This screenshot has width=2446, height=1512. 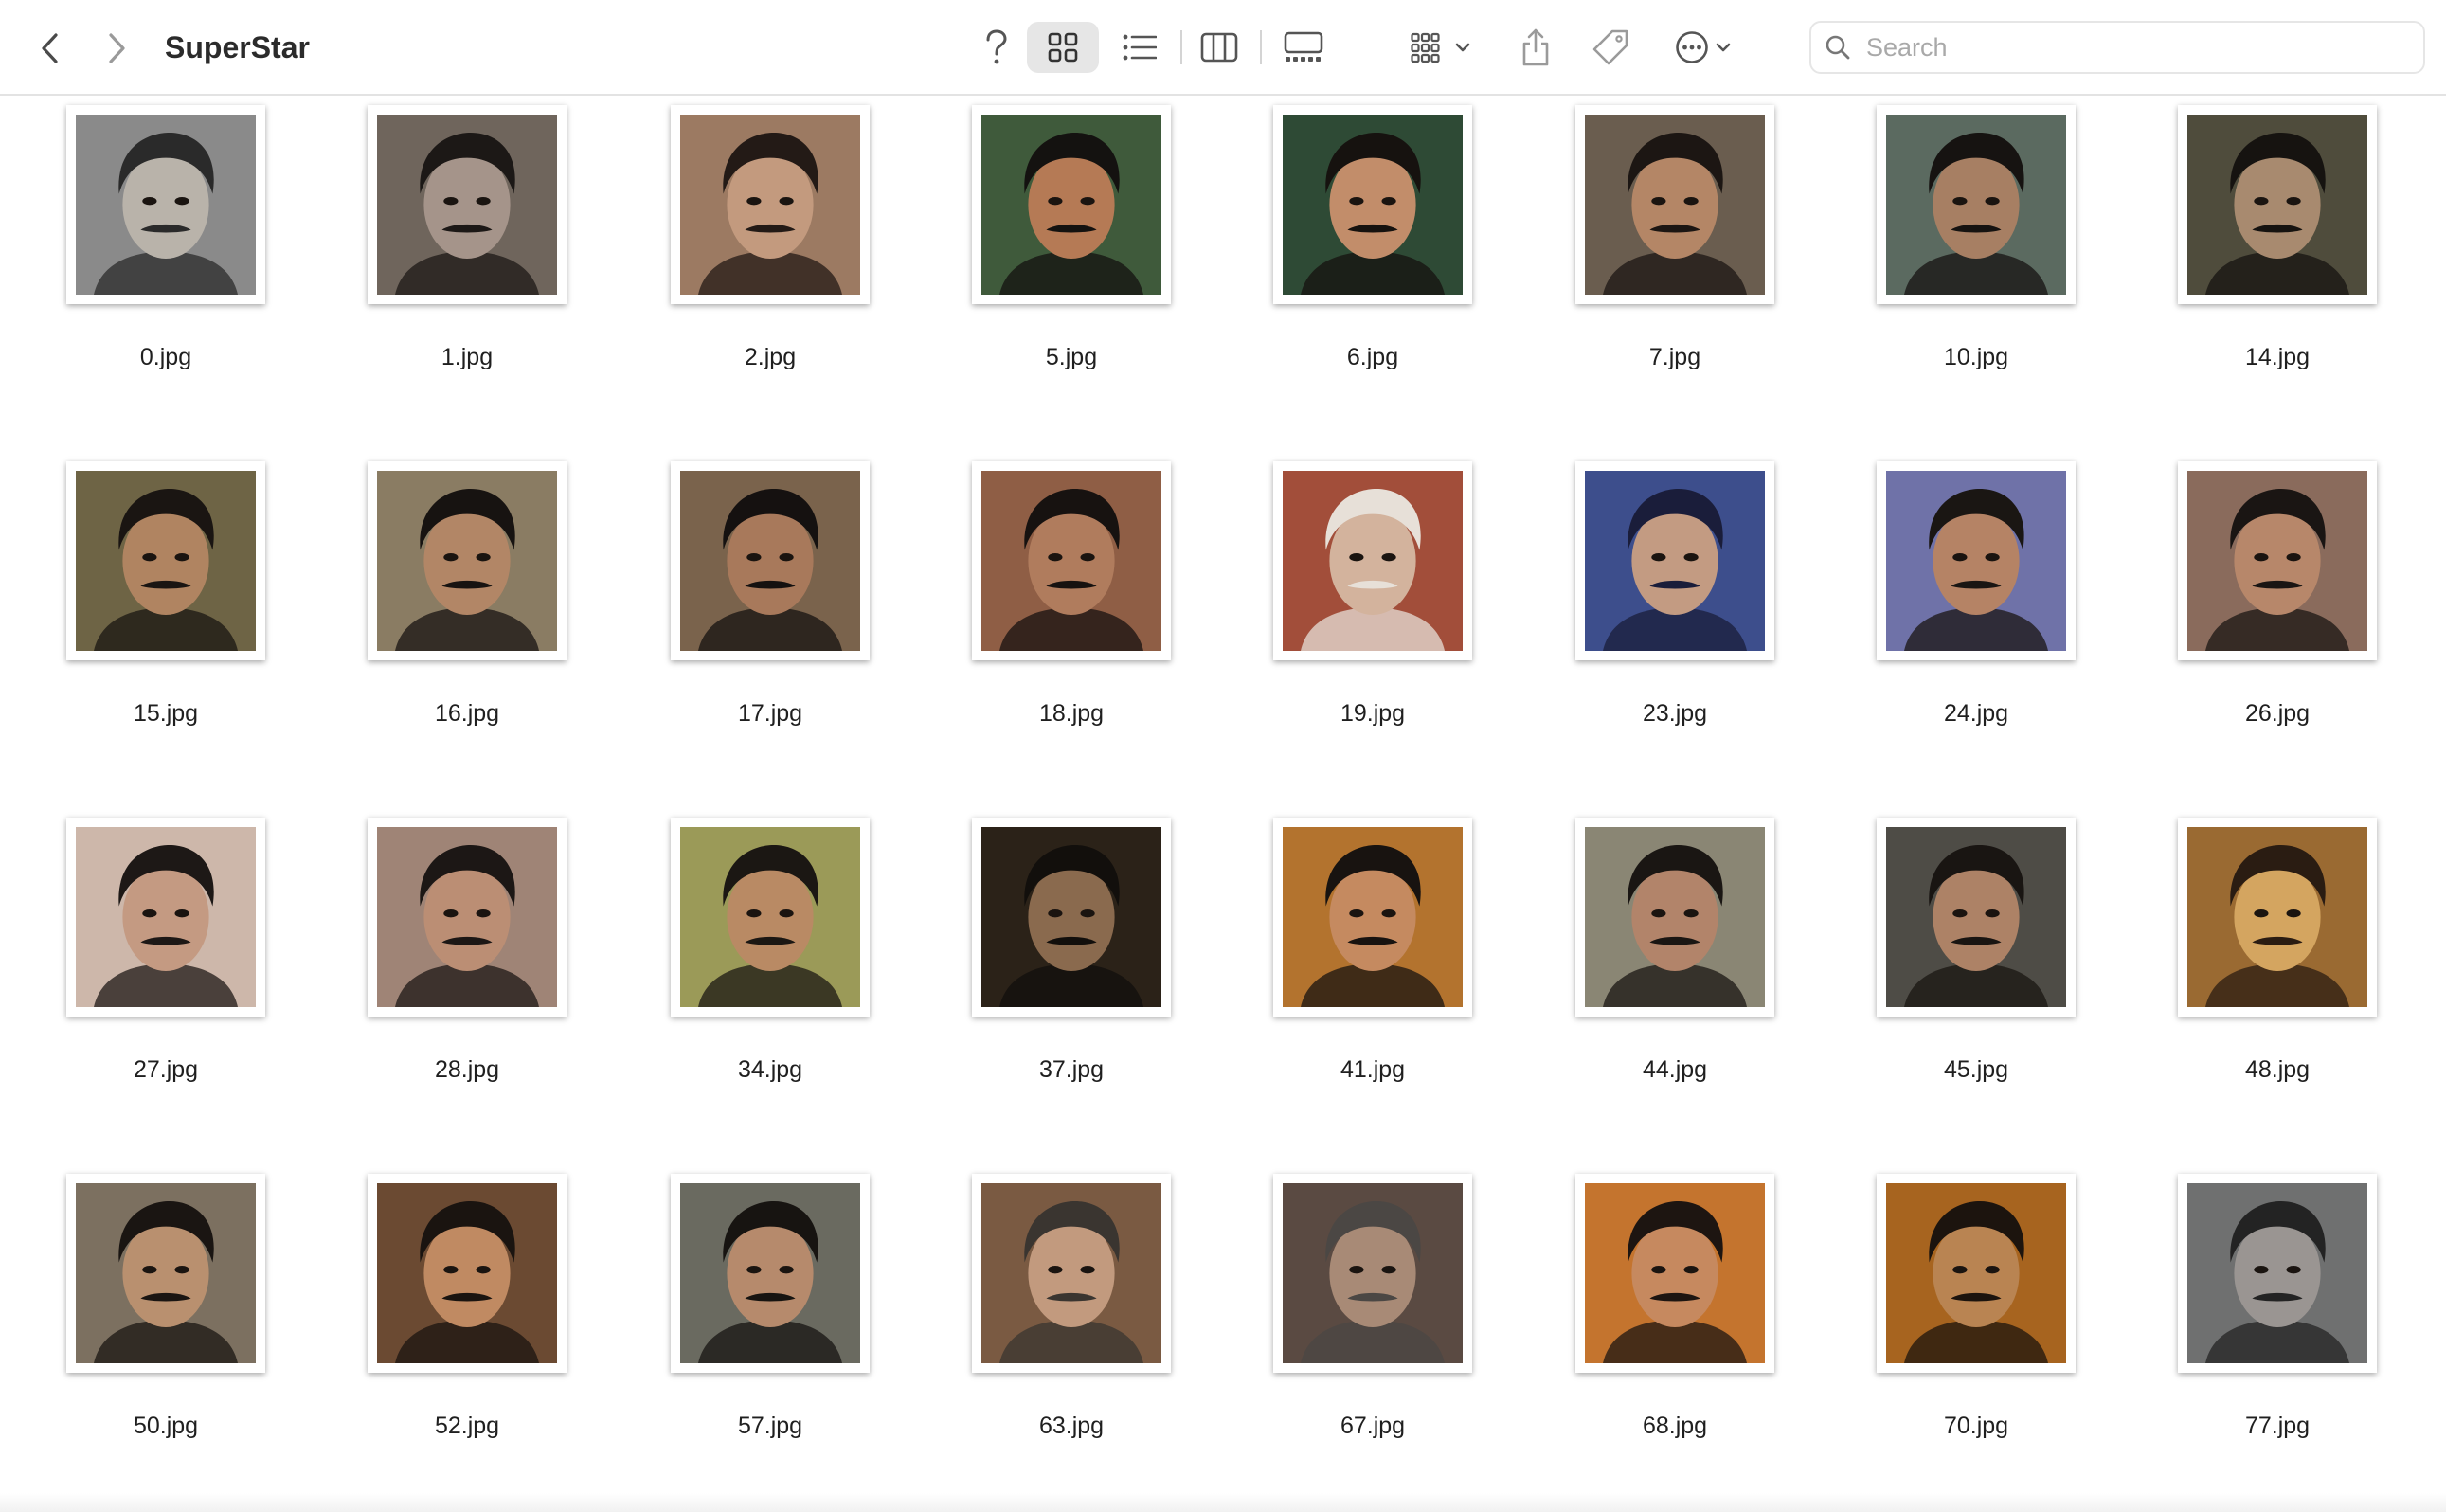 I want to click on file-item: 26.jpg, so click(x=2277, y=608).